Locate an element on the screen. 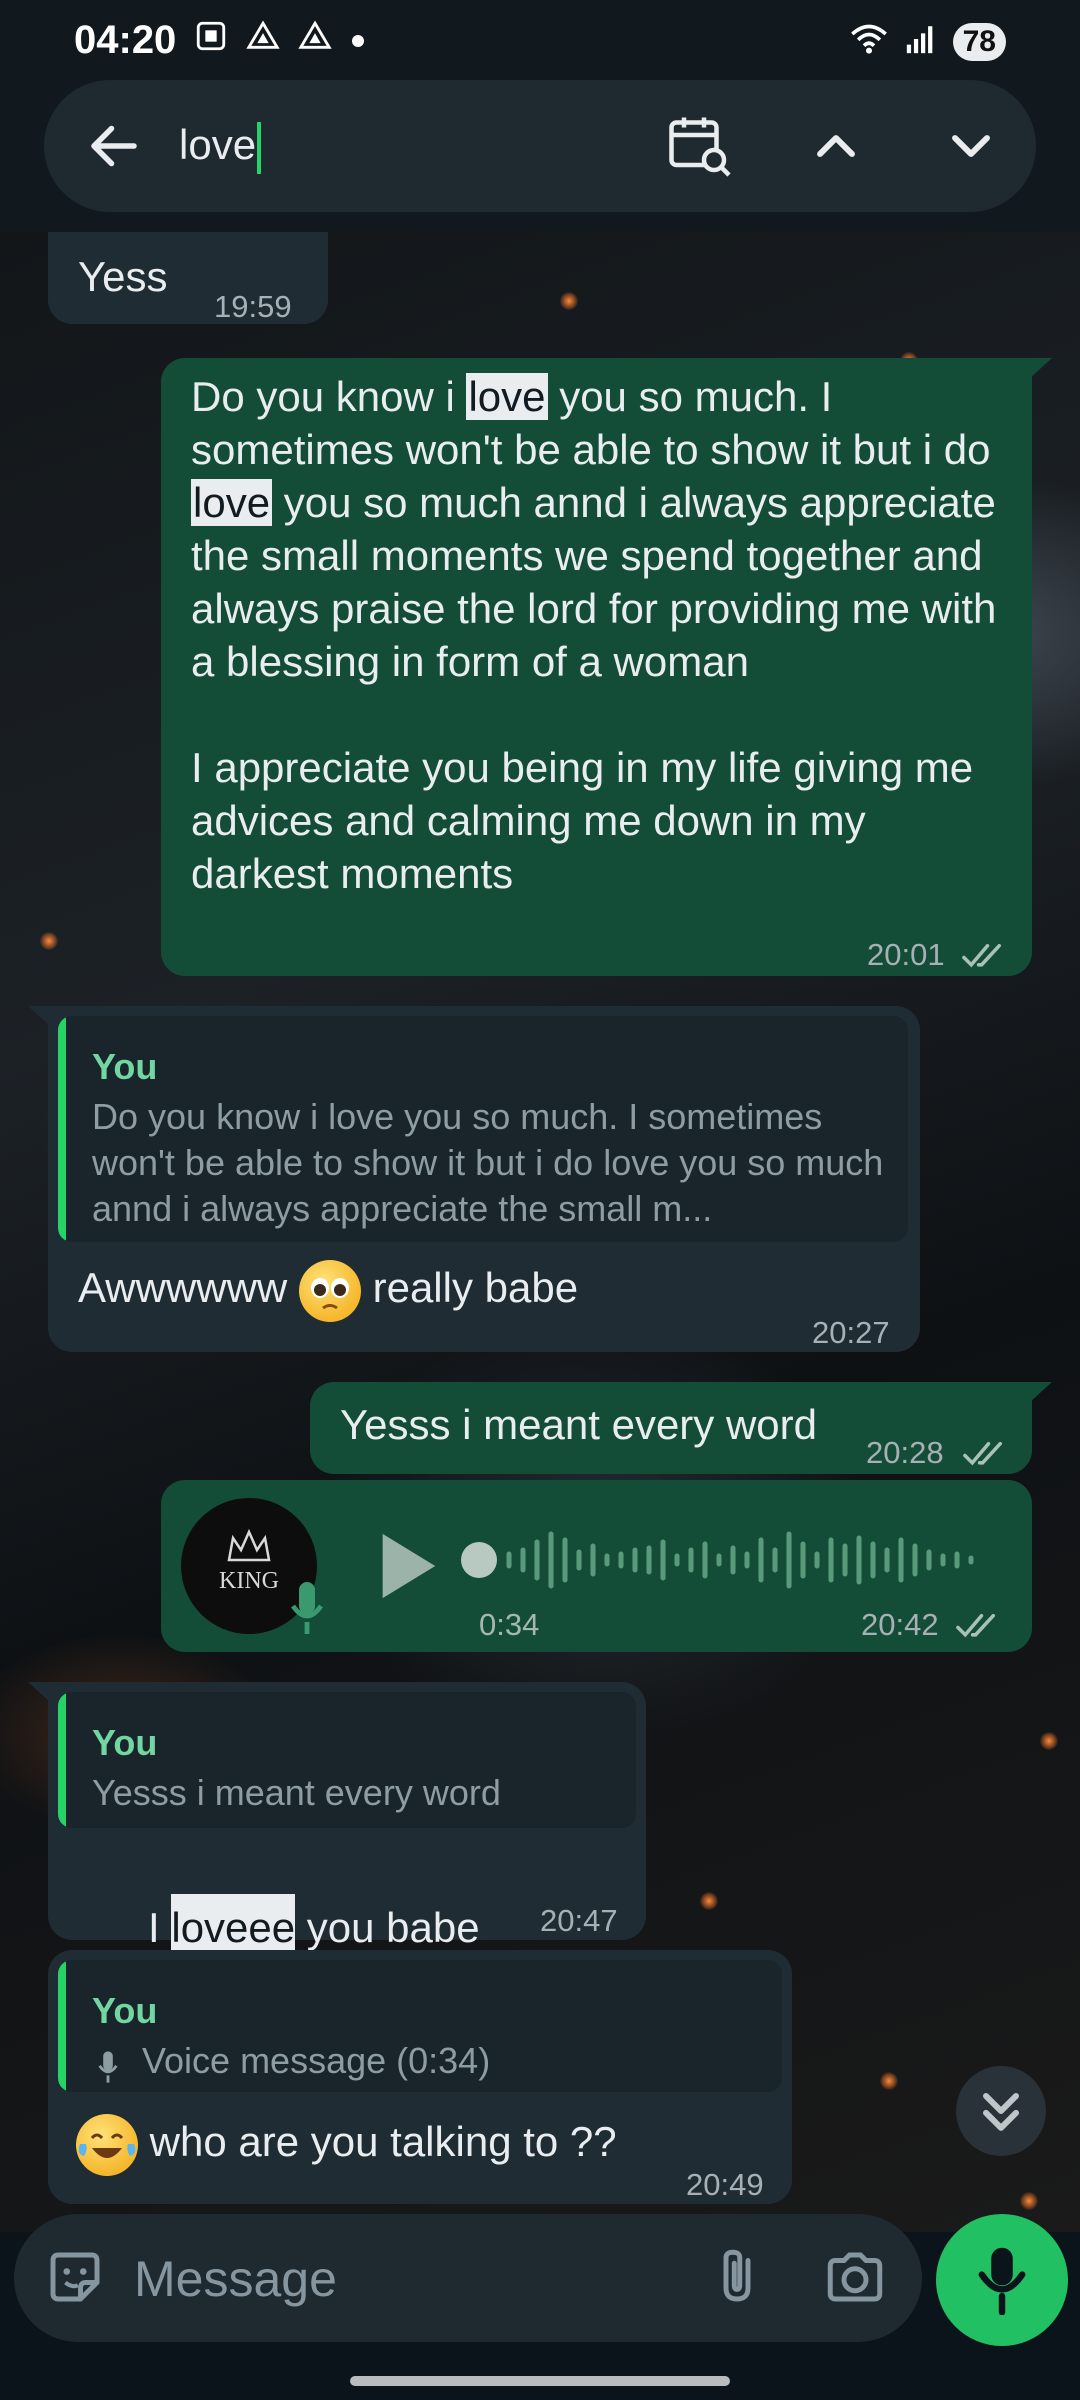 This screenshot has height=2400, width=1080. quoted-message: You Yesss i meant every word is located at coordinates (347, 1760).